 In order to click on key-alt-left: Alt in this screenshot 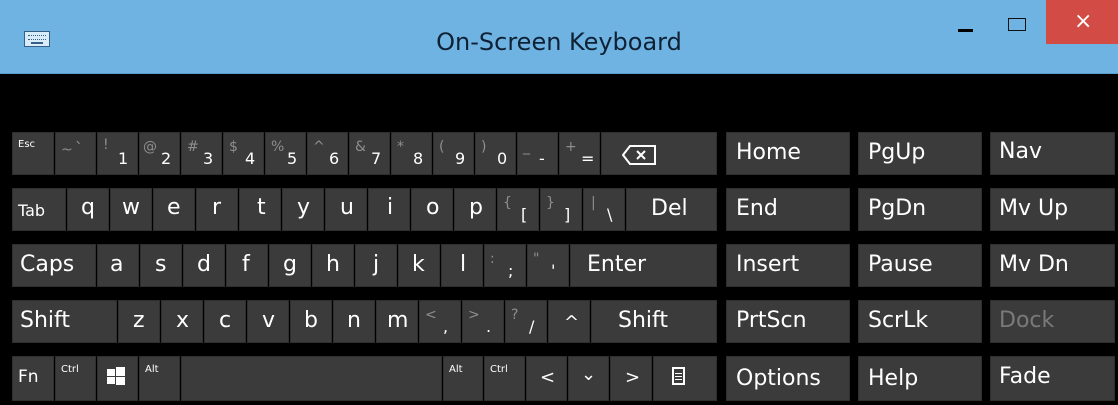, I will do `click(159, 378)`.